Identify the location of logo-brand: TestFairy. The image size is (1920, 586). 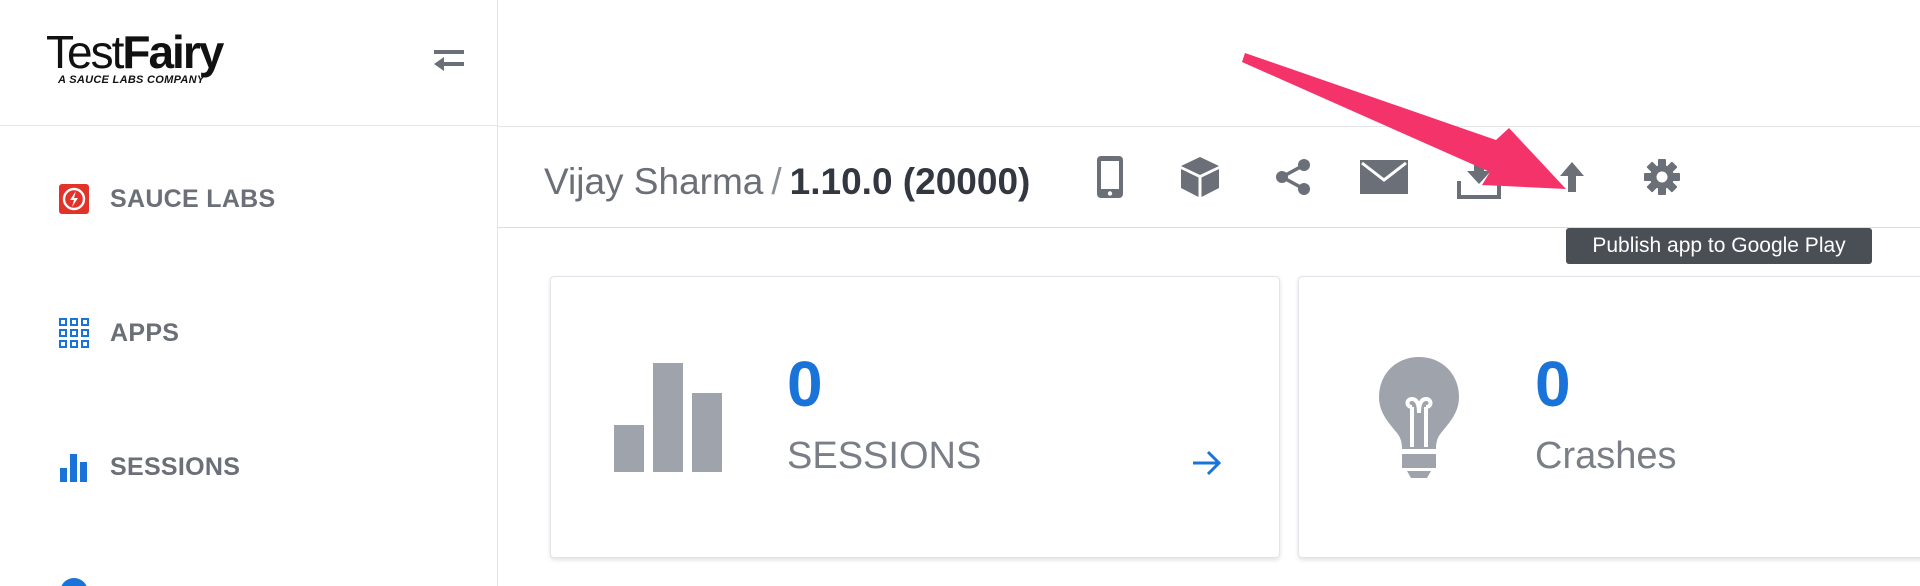
(135, 52).